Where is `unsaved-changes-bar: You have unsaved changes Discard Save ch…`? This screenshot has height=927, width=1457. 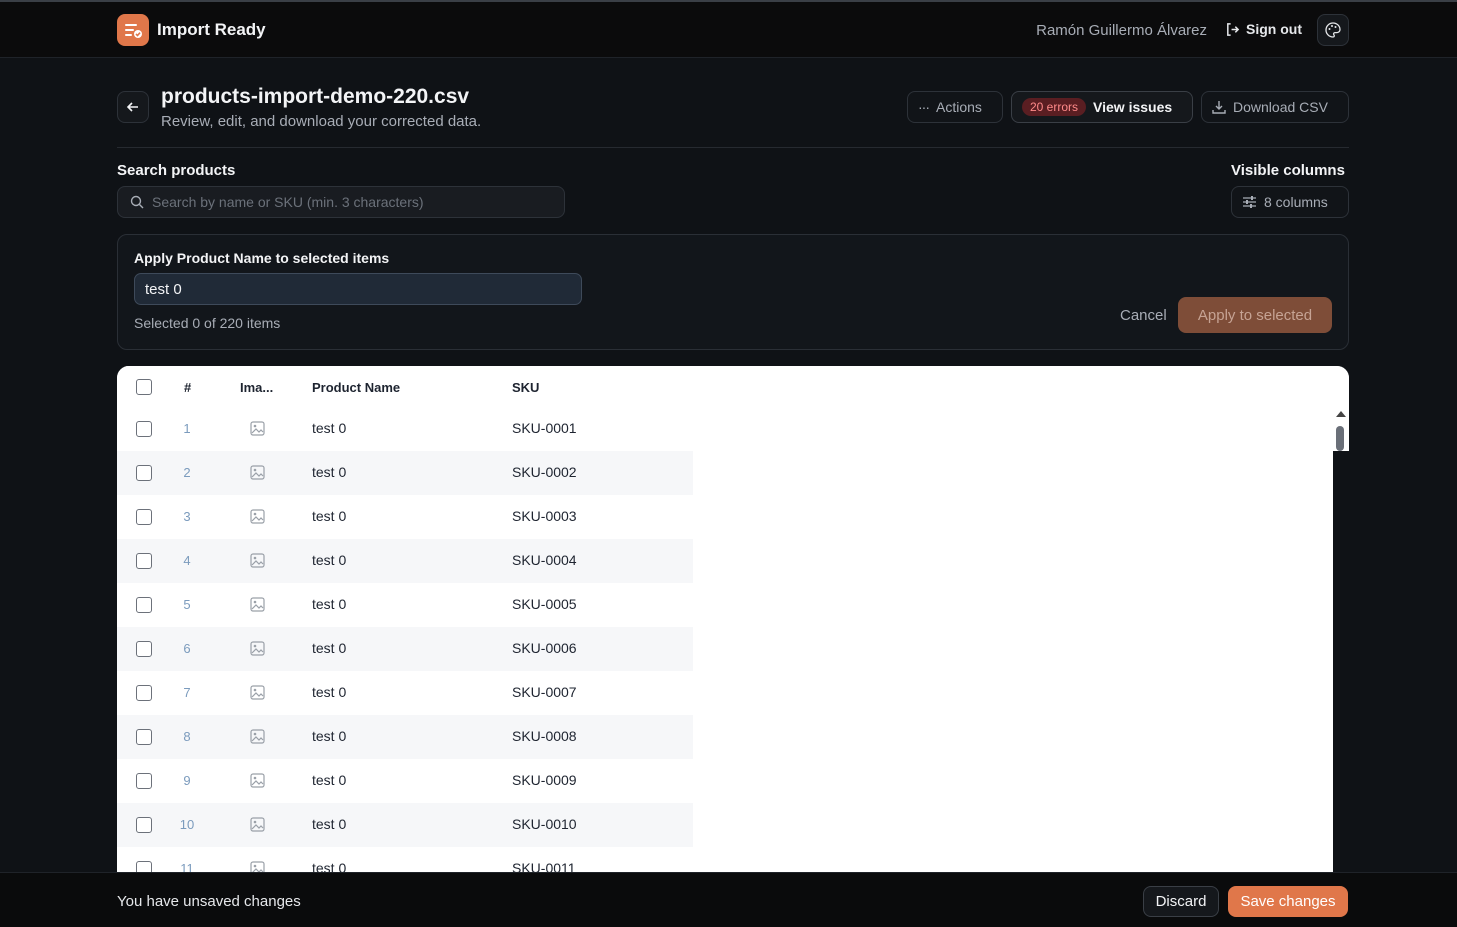 unsaved-changes-bar: You have unsaved changes Discard Save ch… is located at coordinates (728, 899).